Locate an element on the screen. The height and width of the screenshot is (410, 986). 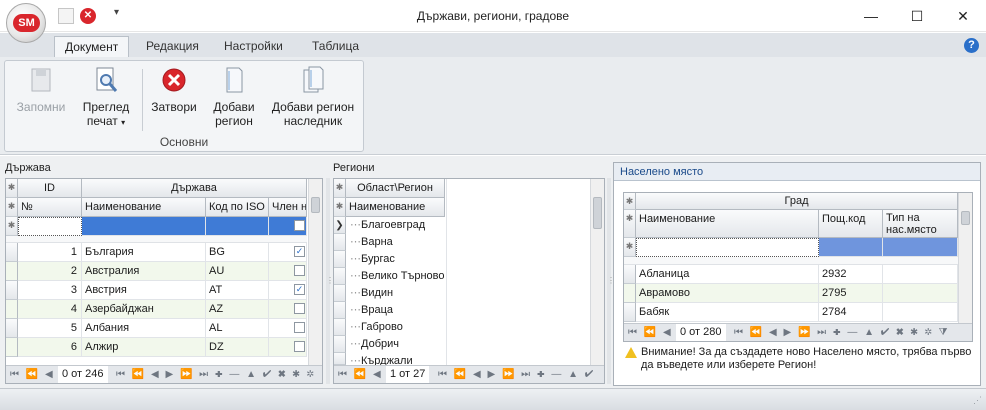
table-cell: Абланица is located at coordinates (727, 274).